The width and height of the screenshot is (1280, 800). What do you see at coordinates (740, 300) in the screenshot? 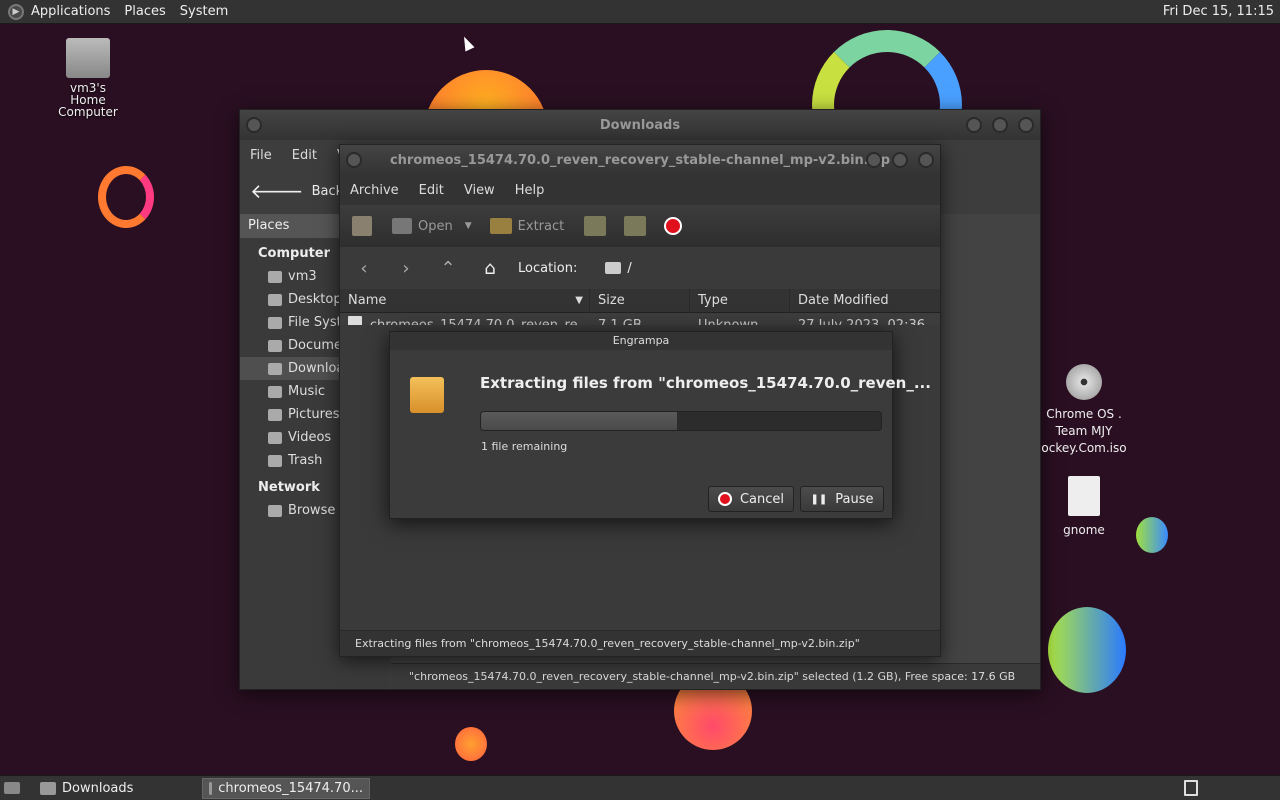
I see `column-type: Type` at bounding box center [740, 300].